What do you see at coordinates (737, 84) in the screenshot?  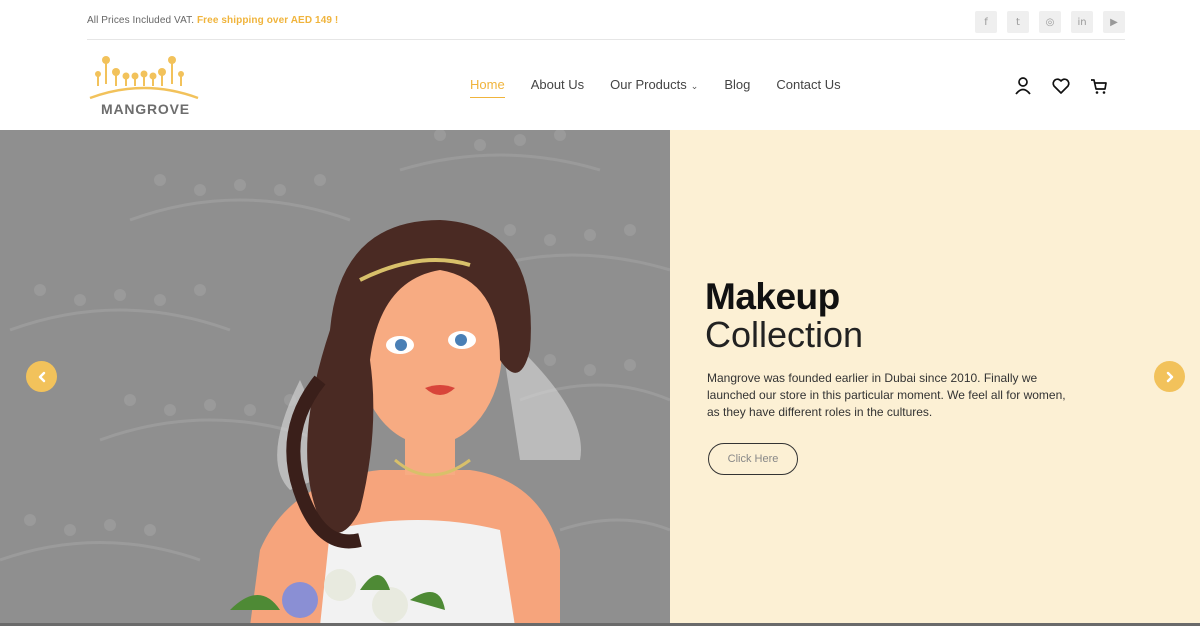 I see `nav-blog-label: Blog` at bounding box center [737, 84].